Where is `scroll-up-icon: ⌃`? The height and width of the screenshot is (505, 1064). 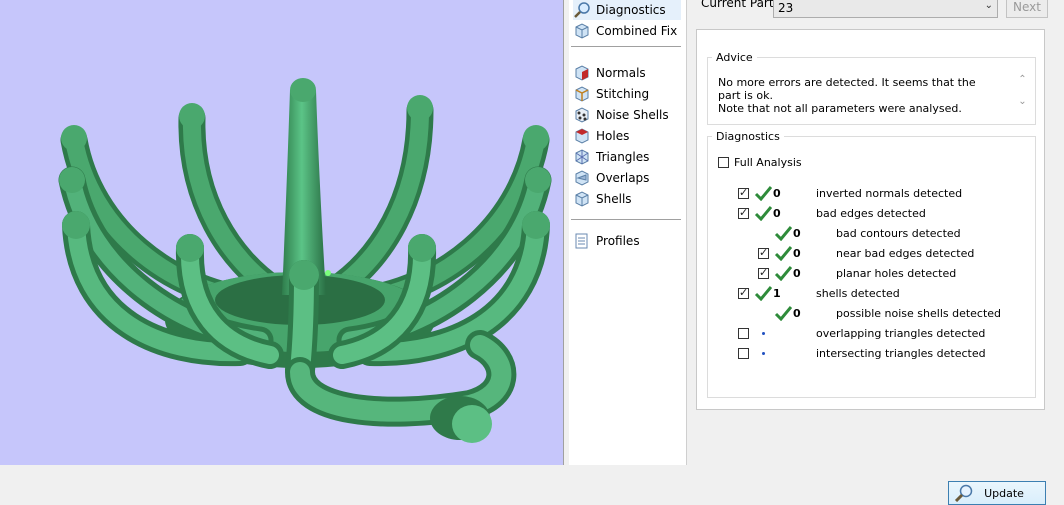
scroll-up-icon: ⌃ is located at coordinates (1022, 85).